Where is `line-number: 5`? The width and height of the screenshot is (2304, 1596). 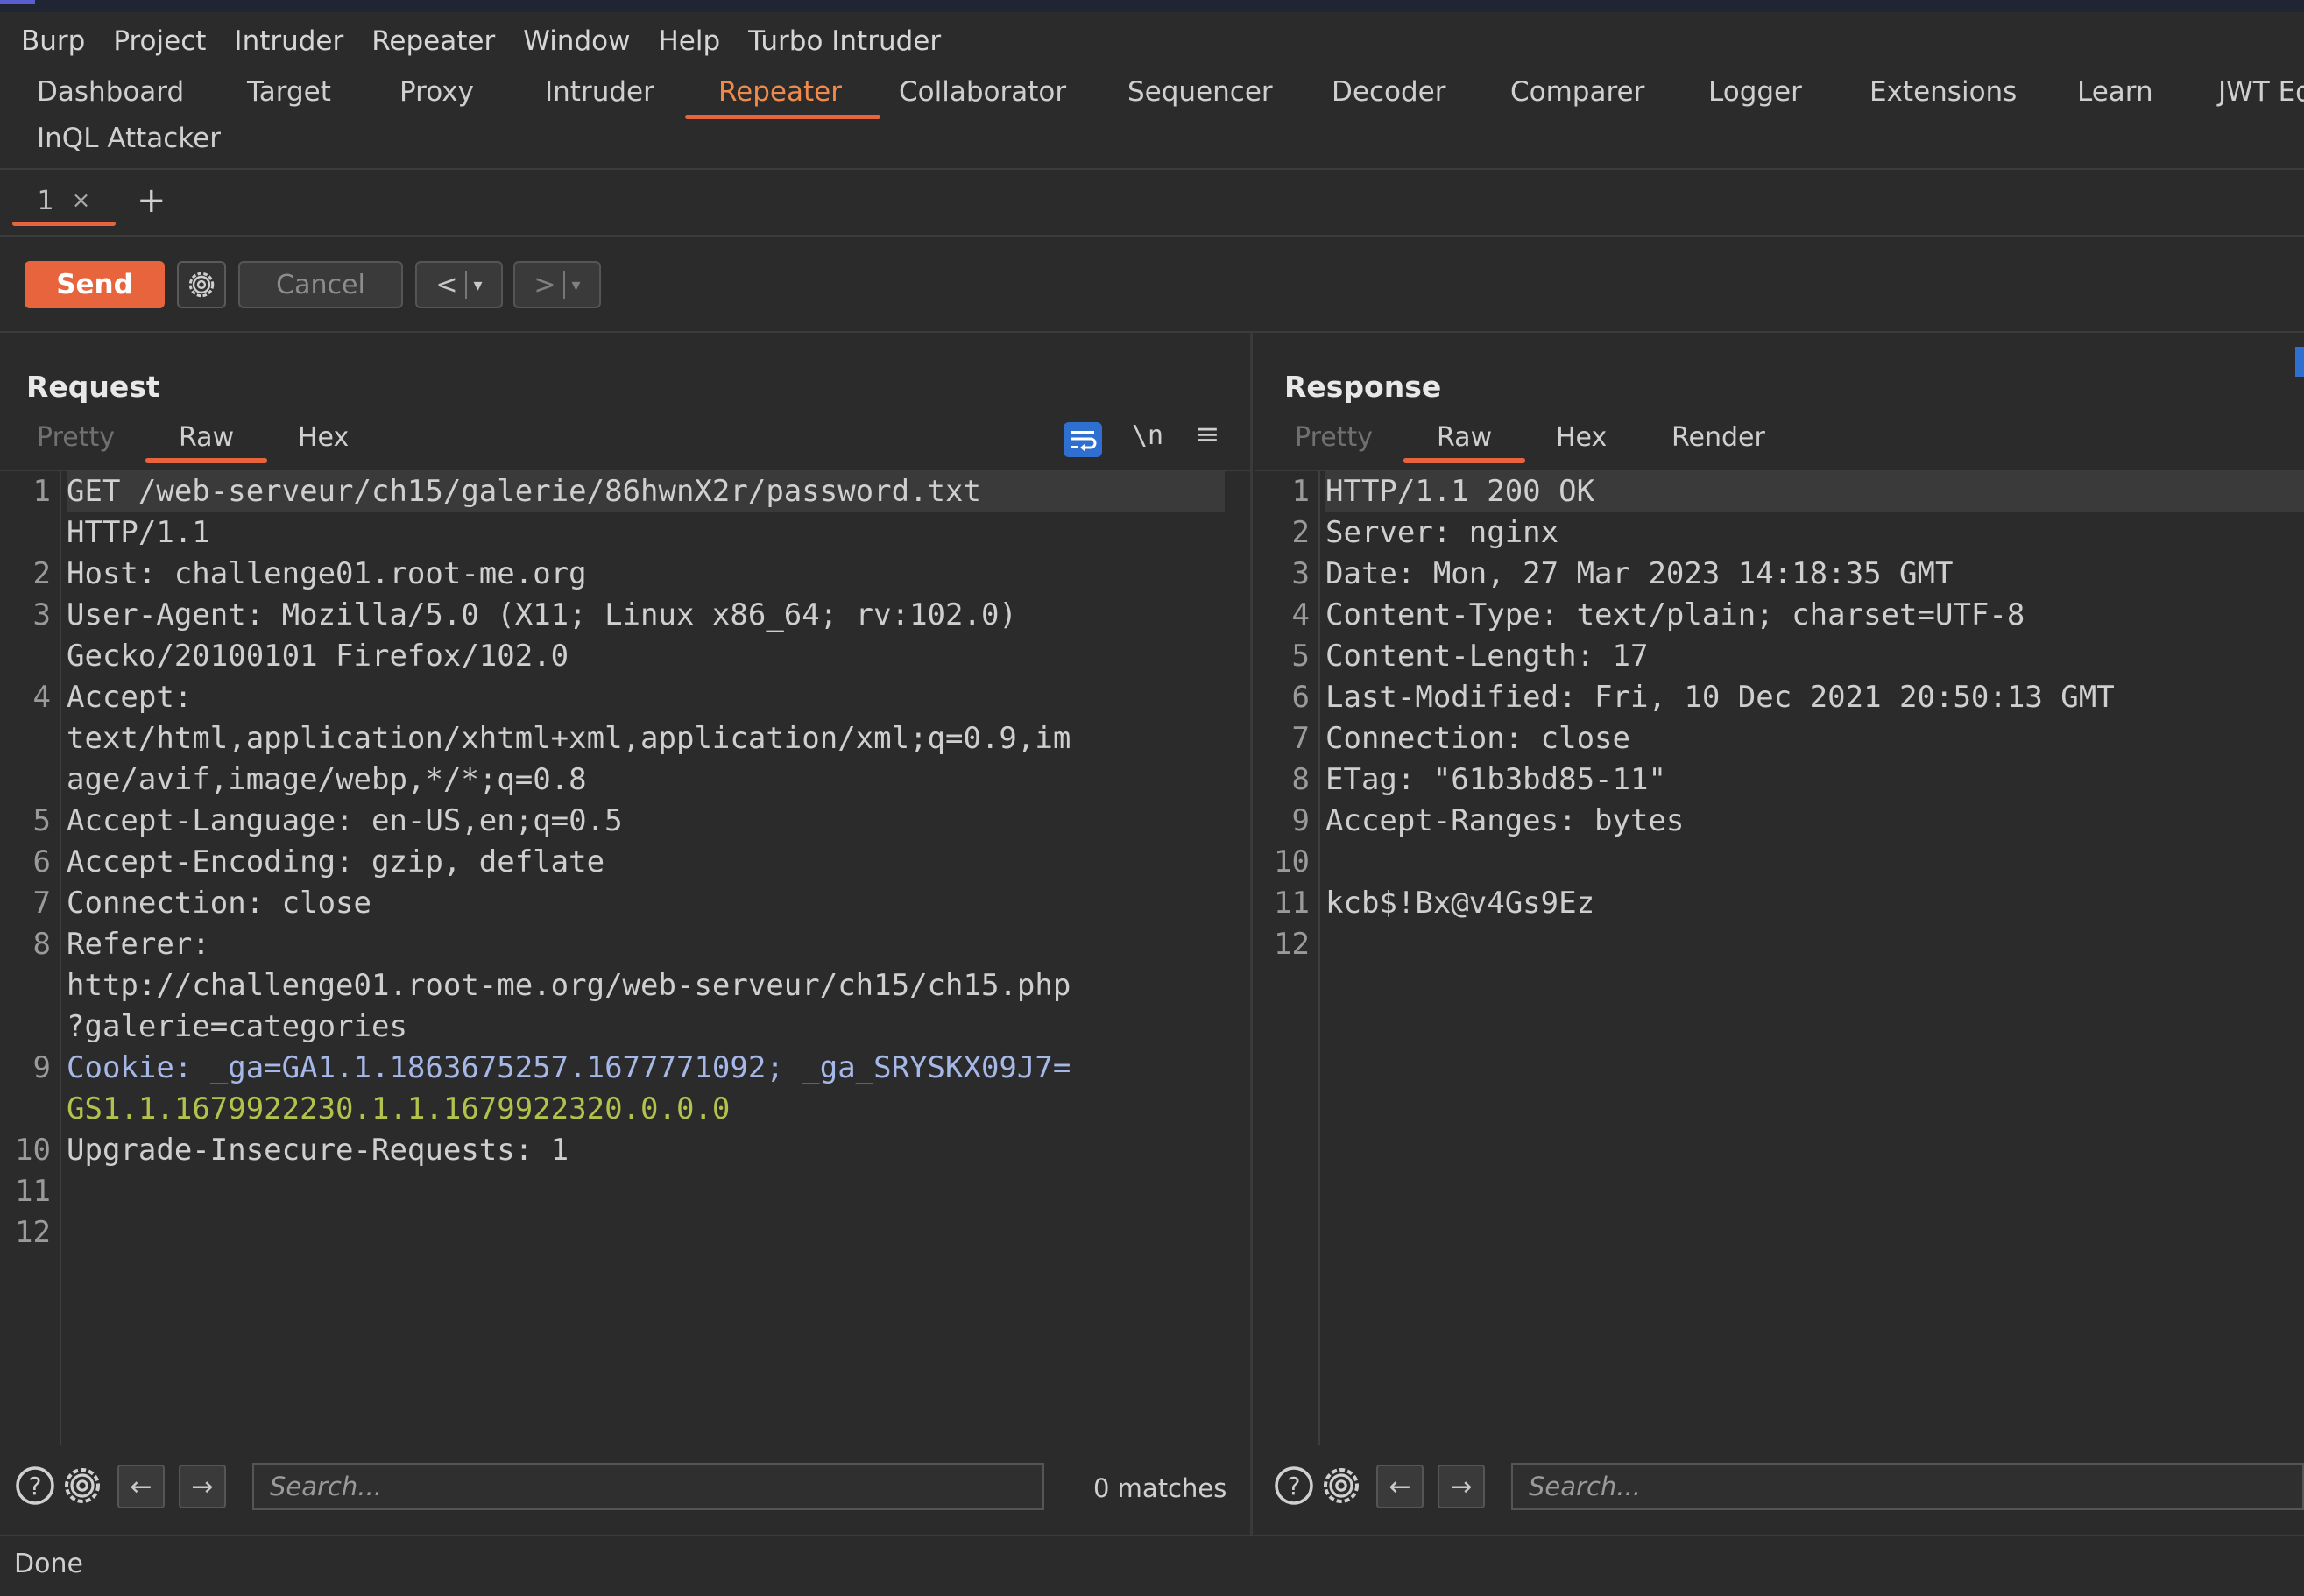
line-number: 5 is located at coordinates (41, 820).